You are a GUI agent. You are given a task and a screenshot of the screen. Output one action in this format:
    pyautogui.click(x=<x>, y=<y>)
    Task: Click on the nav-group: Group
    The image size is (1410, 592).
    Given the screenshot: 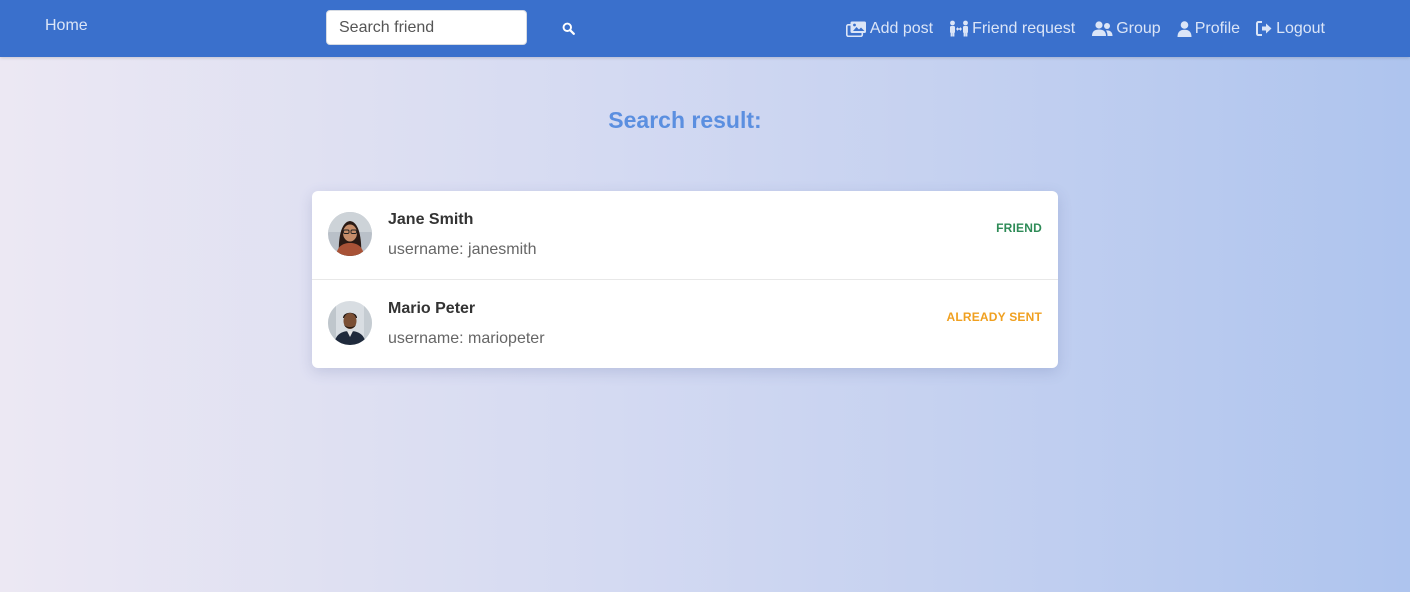 What is the action you would take?
    pyautogui.click(x=1126, y=28)
    